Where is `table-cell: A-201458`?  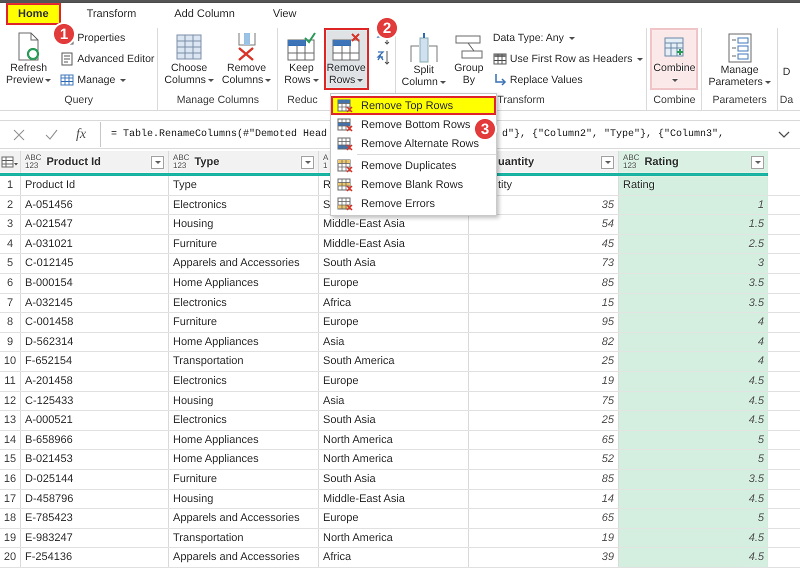 table-cell: A-201458 is located at coordinates (94, 381).